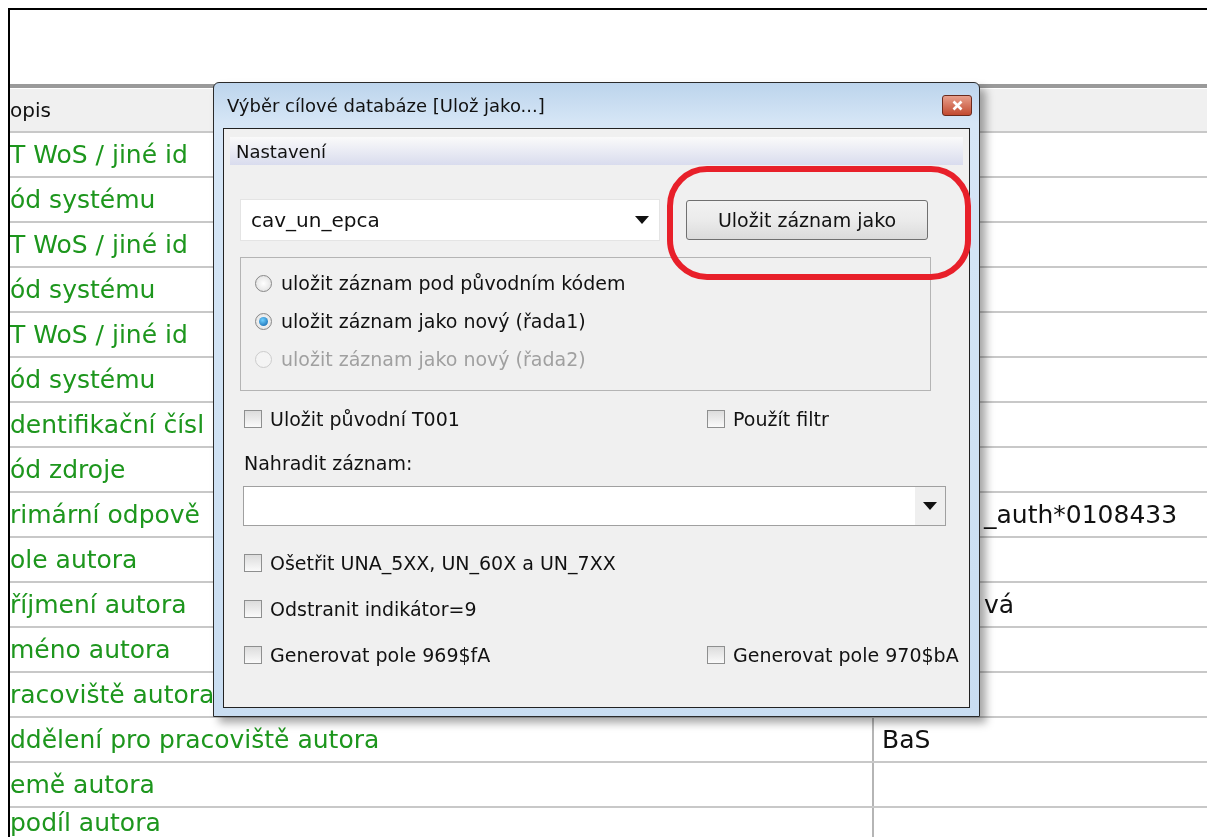  What do you see at coordinates (433, 321) in the screenshot?
I see `radio-label: uložit záznam jako nový (řada1)` at bounding box center [433, 321].